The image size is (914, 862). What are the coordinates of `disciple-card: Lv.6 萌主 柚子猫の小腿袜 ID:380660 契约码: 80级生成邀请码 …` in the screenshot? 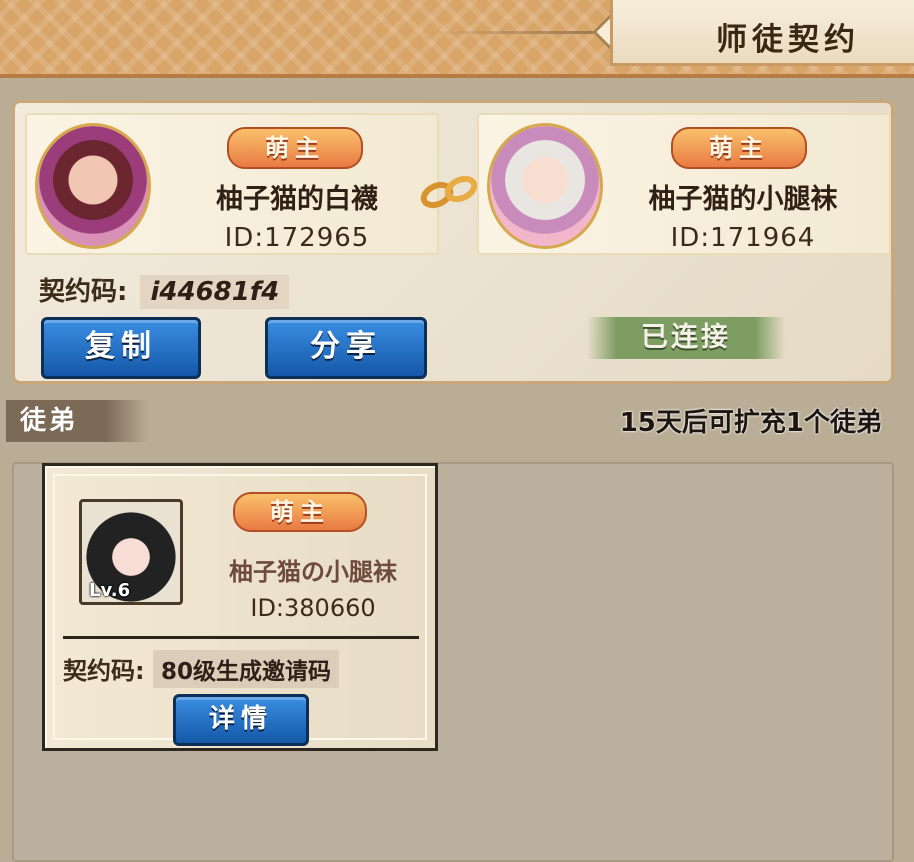 It's located at (240, 607).